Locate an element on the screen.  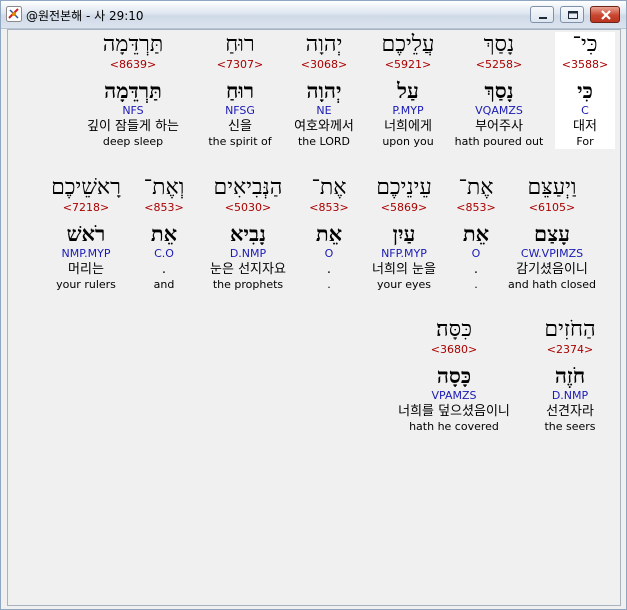
lexical-form: חֹזֶה is located at coordinates (570, 375).